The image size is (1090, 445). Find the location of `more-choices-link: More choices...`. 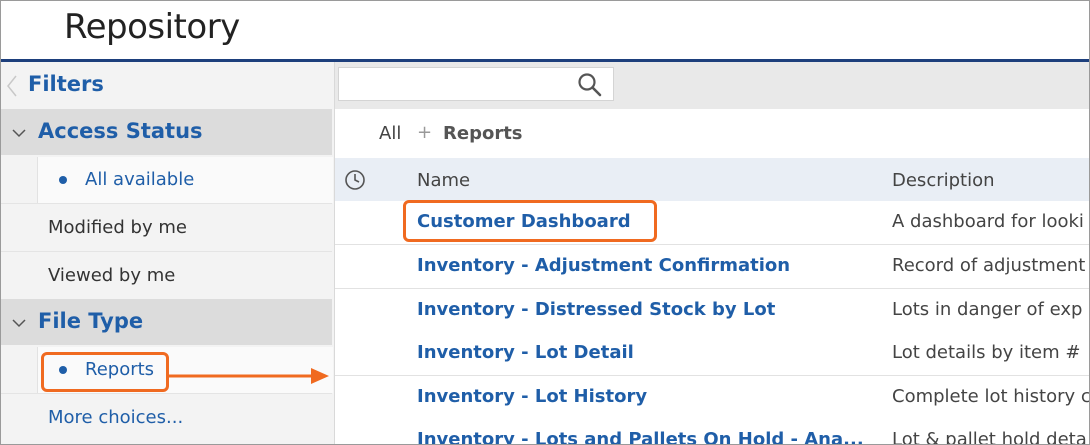

more-choices-link: More choices... is located at coordinates (166, 418).